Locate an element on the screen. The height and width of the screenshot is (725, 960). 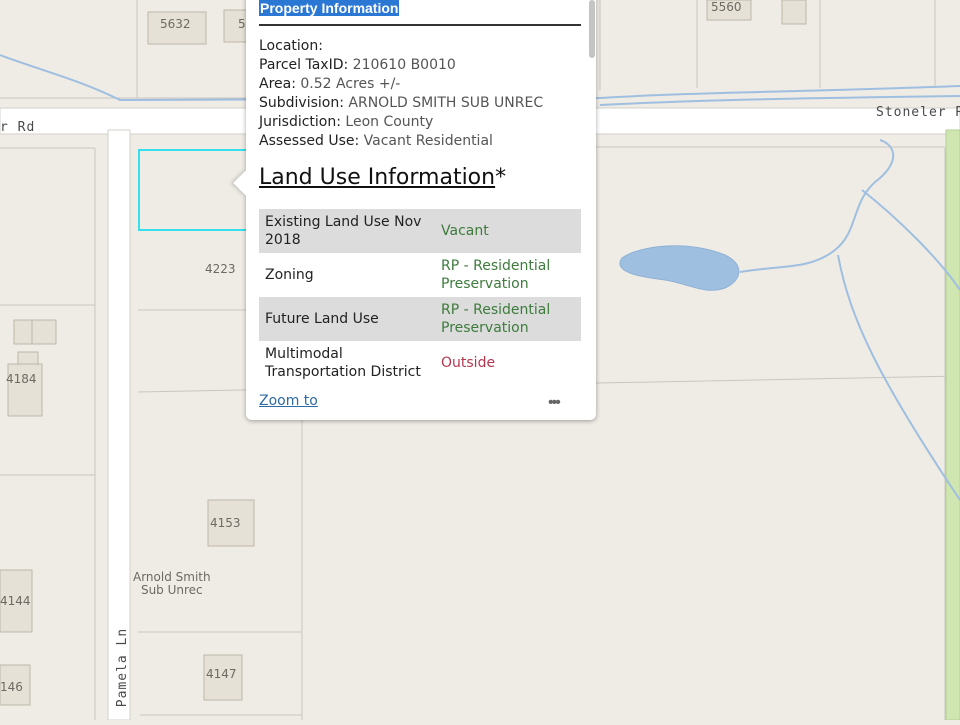
field-value: 210610 B0010 is located at coordinates (404, 65).